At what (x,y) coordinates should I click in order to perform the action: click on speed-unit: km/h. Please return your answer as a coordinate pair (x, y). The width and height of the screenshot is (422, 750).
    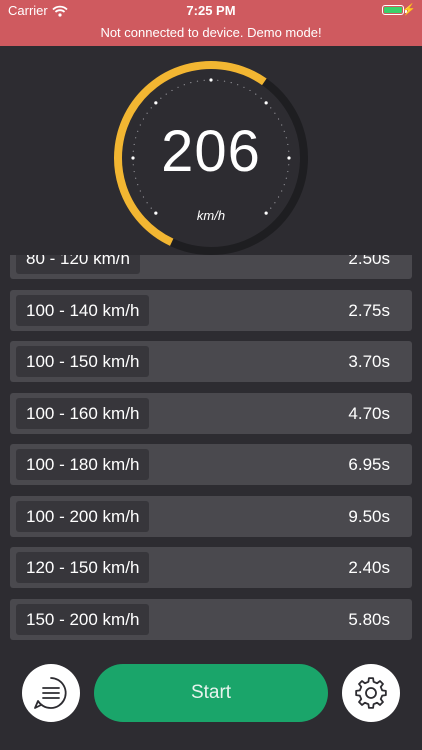
    Looking at the image, I should click on (211, 215).